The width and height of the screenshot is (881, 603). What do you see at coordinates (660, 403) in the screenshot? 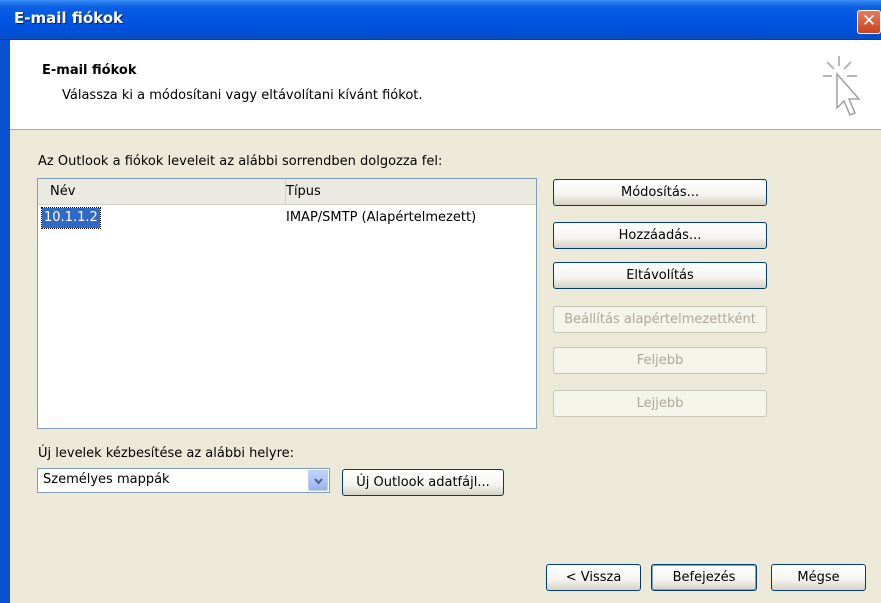
I see `move-down-button: Lejjebb` at bounding box center [660, 403].